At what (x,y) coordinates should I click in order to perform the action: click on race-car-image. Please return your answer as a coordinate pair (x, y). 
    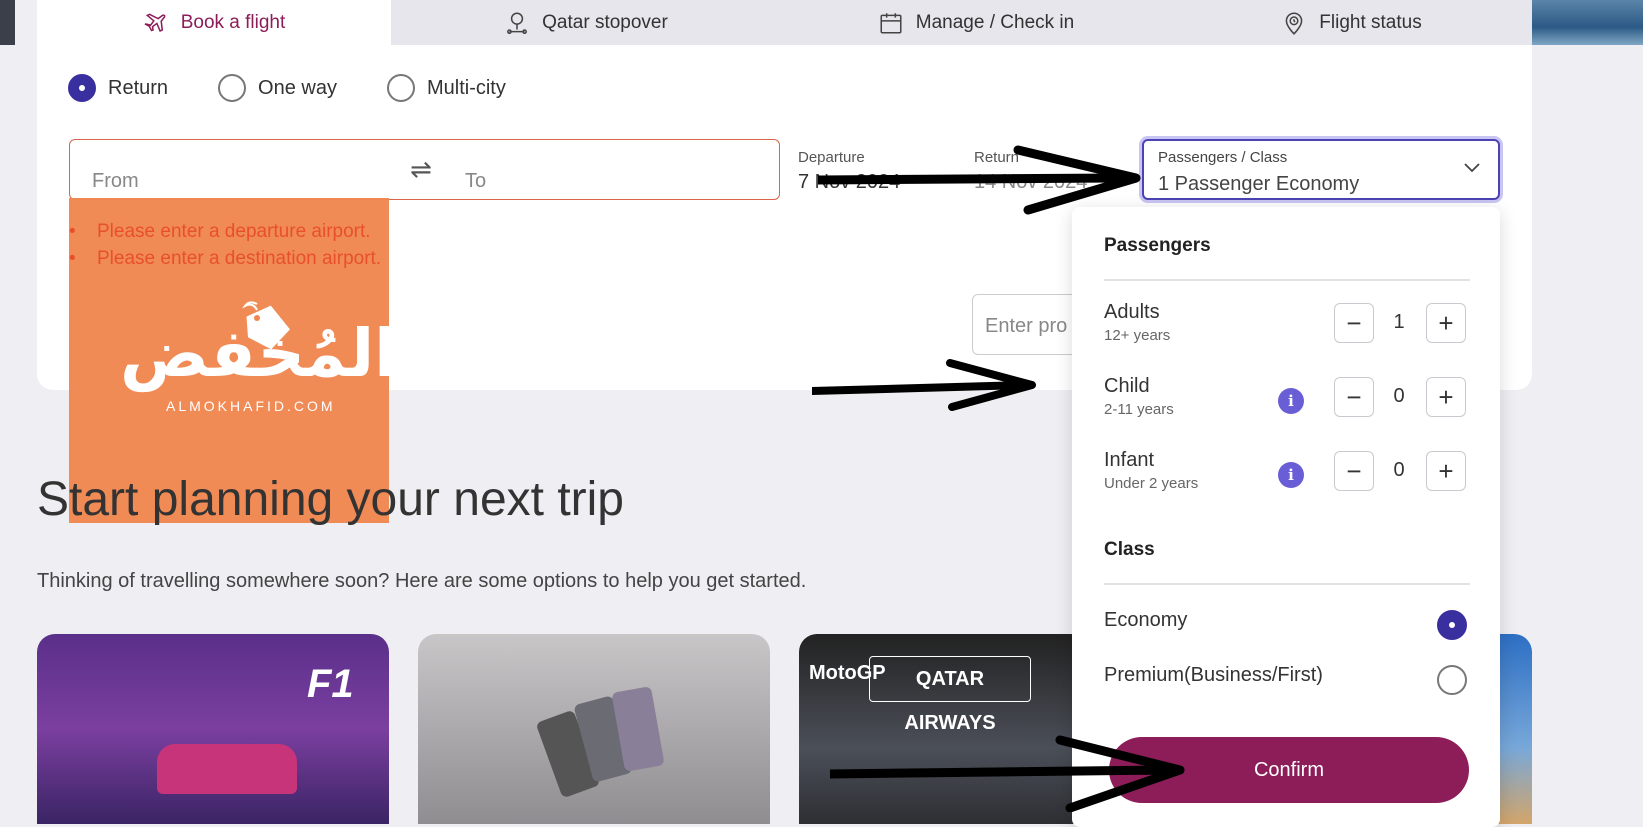
    Looking at the image, I should click on (227, 769).